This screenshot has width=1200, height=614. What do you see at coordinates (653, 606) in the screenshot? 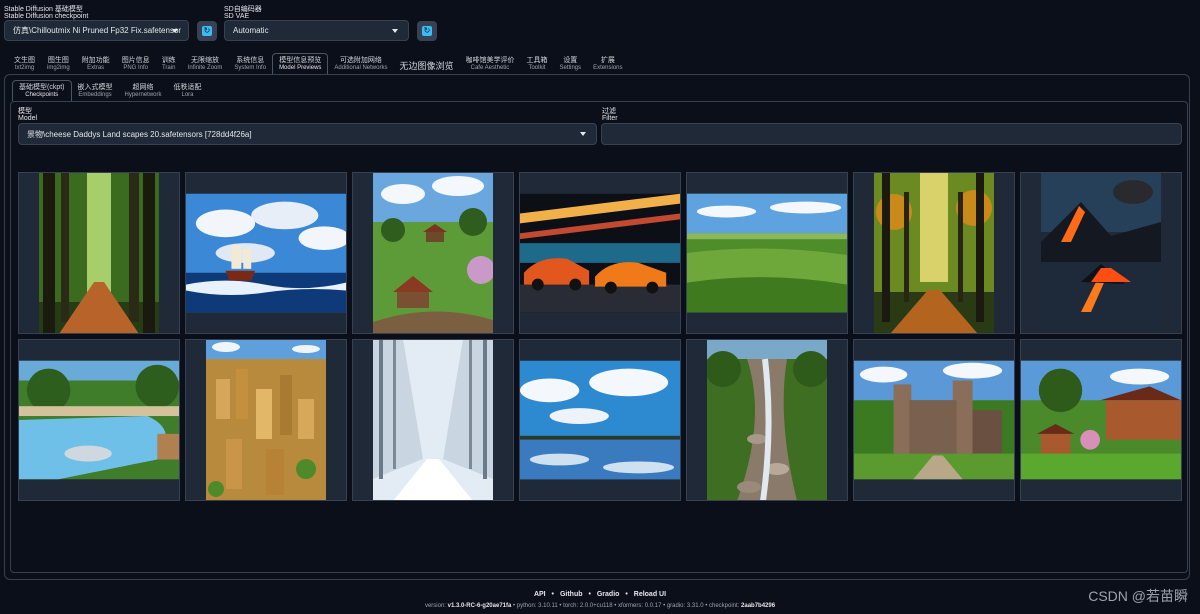
I see `xformers-value: 0.0.17` at bounding box center [653, 606].